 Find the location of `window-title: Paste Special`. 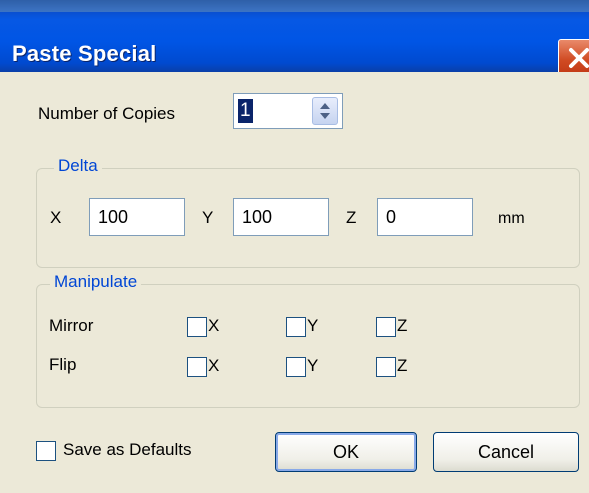

window-title: Paste Special is located at coordinates (84, 53).